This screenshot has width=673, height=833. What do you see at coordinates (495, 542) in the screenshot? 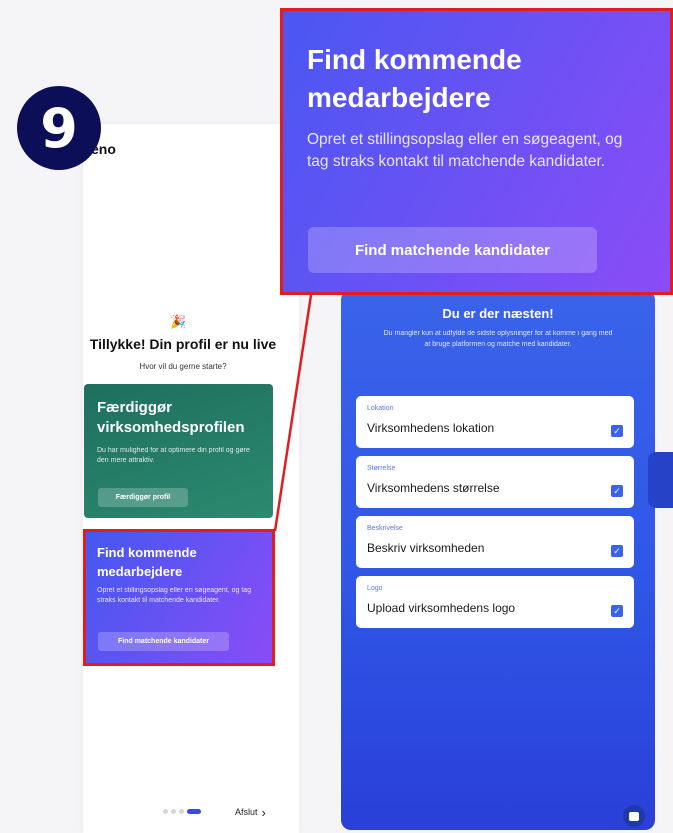
I see `field-description: Beskrivelse Beskriv virksomheden ✓` at bounding box center [495, 542].